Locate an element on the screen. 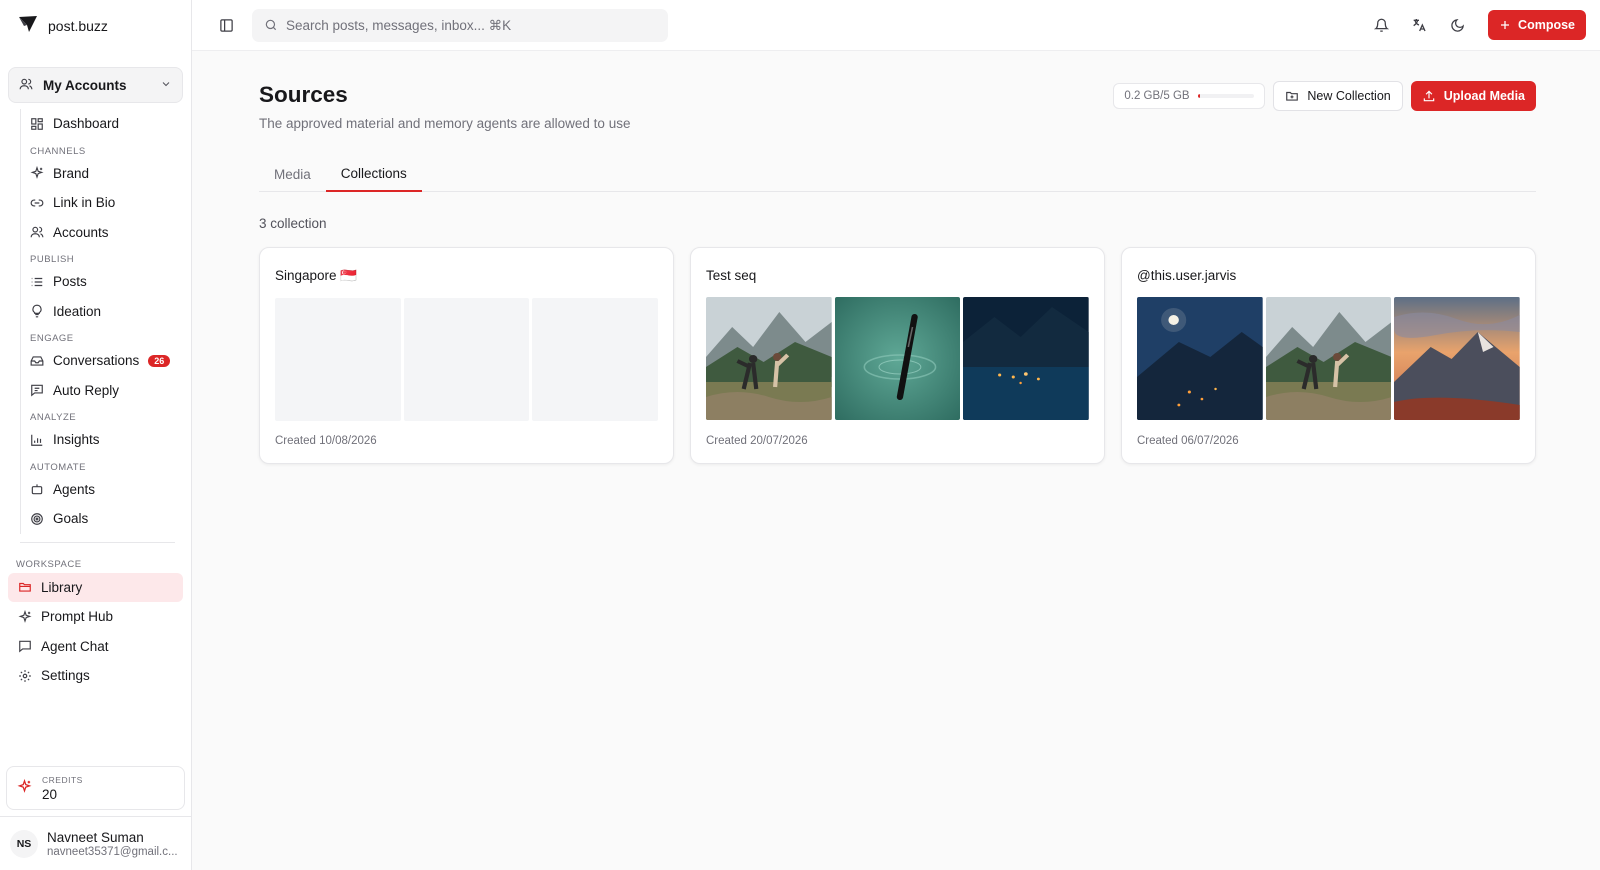  sidebar-item-goals: Goals is located at coordinates (98, 519).